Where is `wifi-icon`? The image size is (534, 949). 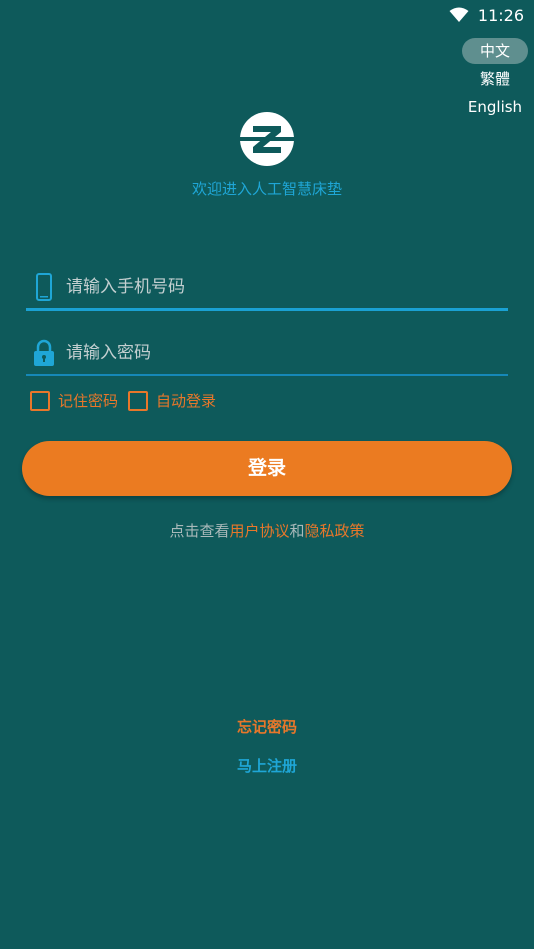
wifi-icon is located at coordinates (459, 15).